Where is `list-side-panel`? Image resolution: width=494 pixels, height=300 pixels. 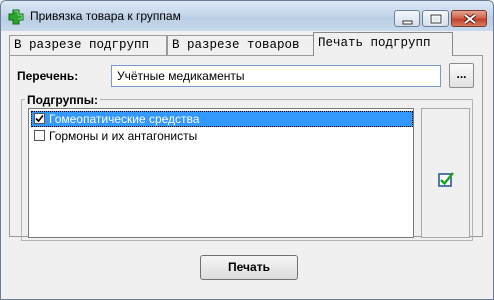
list-side-panel is located at coordinates (445, 173).